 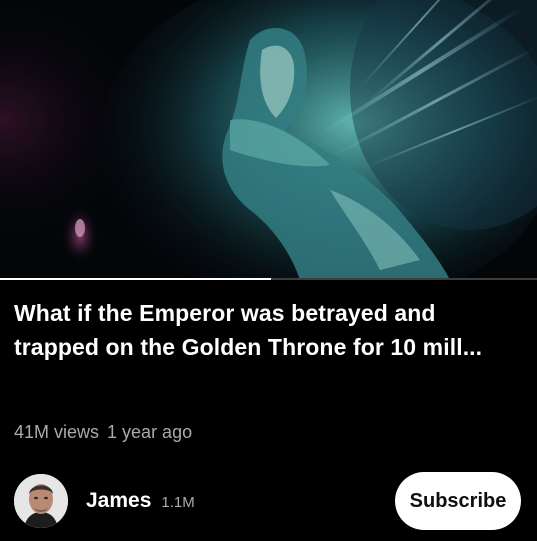 What do you see at coordinates (136, 279) in the screenshot?
I see `progress-played` at bounding box center [136, 279].